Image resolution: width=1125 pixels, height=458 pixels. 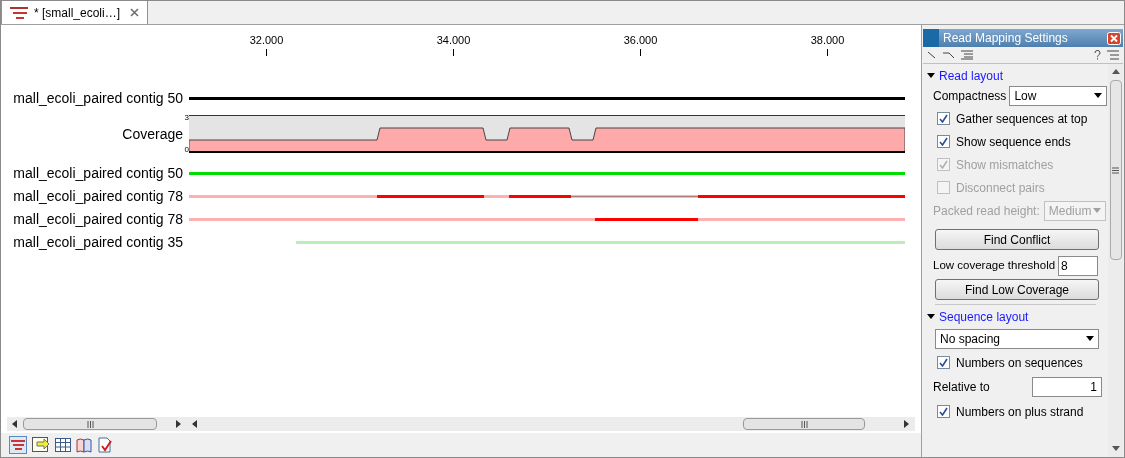 What do you see at coordinates (994, 266) in the screenshot?
I see `field-label: Low coverage threshold` at bounding box center [994, 266].